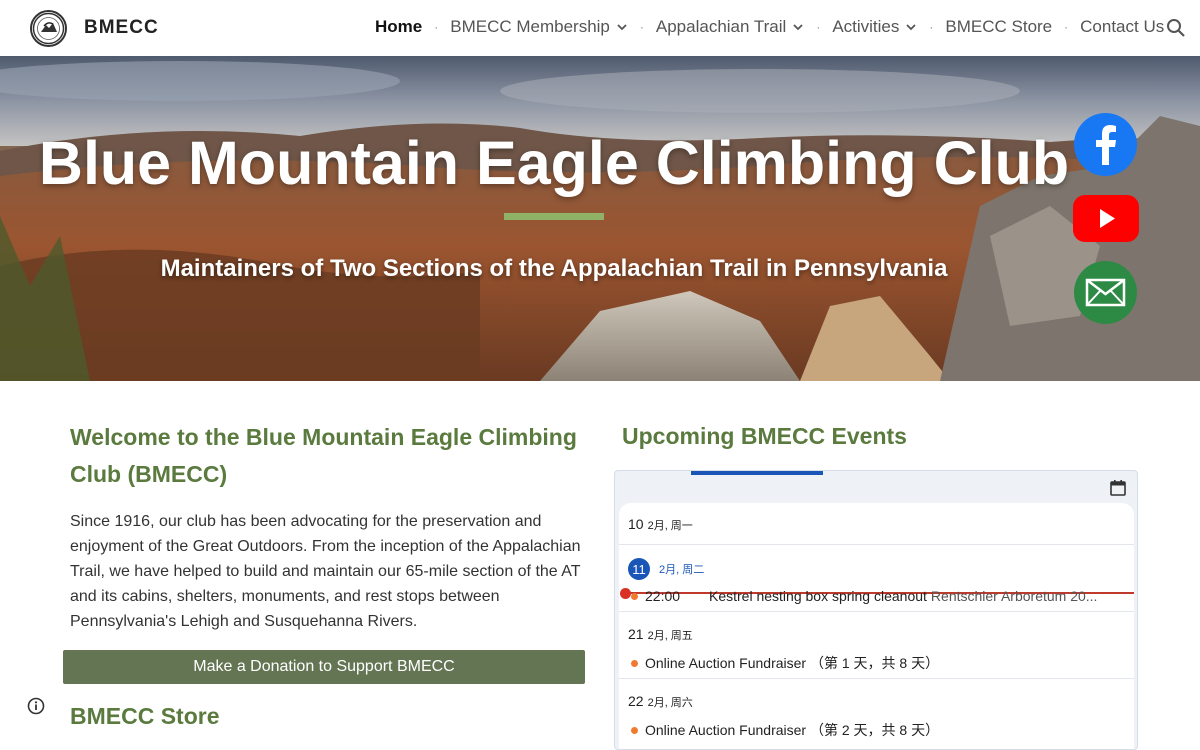 This screenshot has width=1200, height=750. I want to click on nav-item-home: Home, so click(398, 27).